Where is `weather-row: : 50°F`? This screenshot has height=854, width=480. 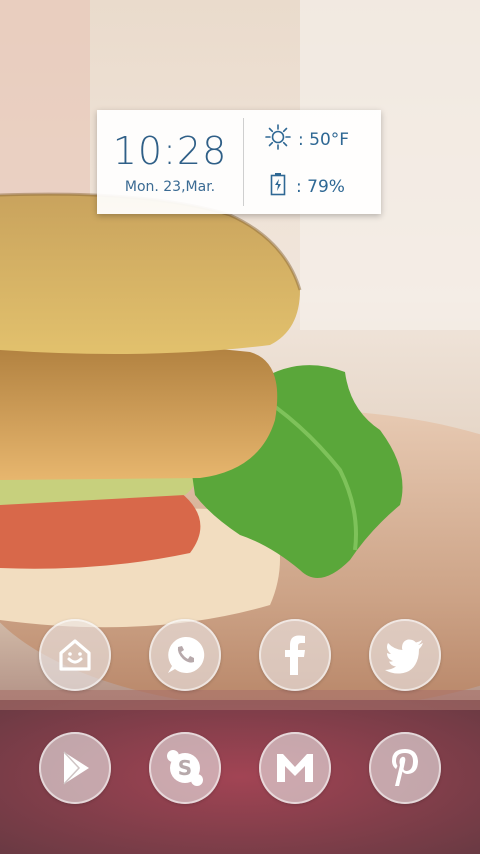 weather-row: : 50°F is located at coordinates (322, 139).